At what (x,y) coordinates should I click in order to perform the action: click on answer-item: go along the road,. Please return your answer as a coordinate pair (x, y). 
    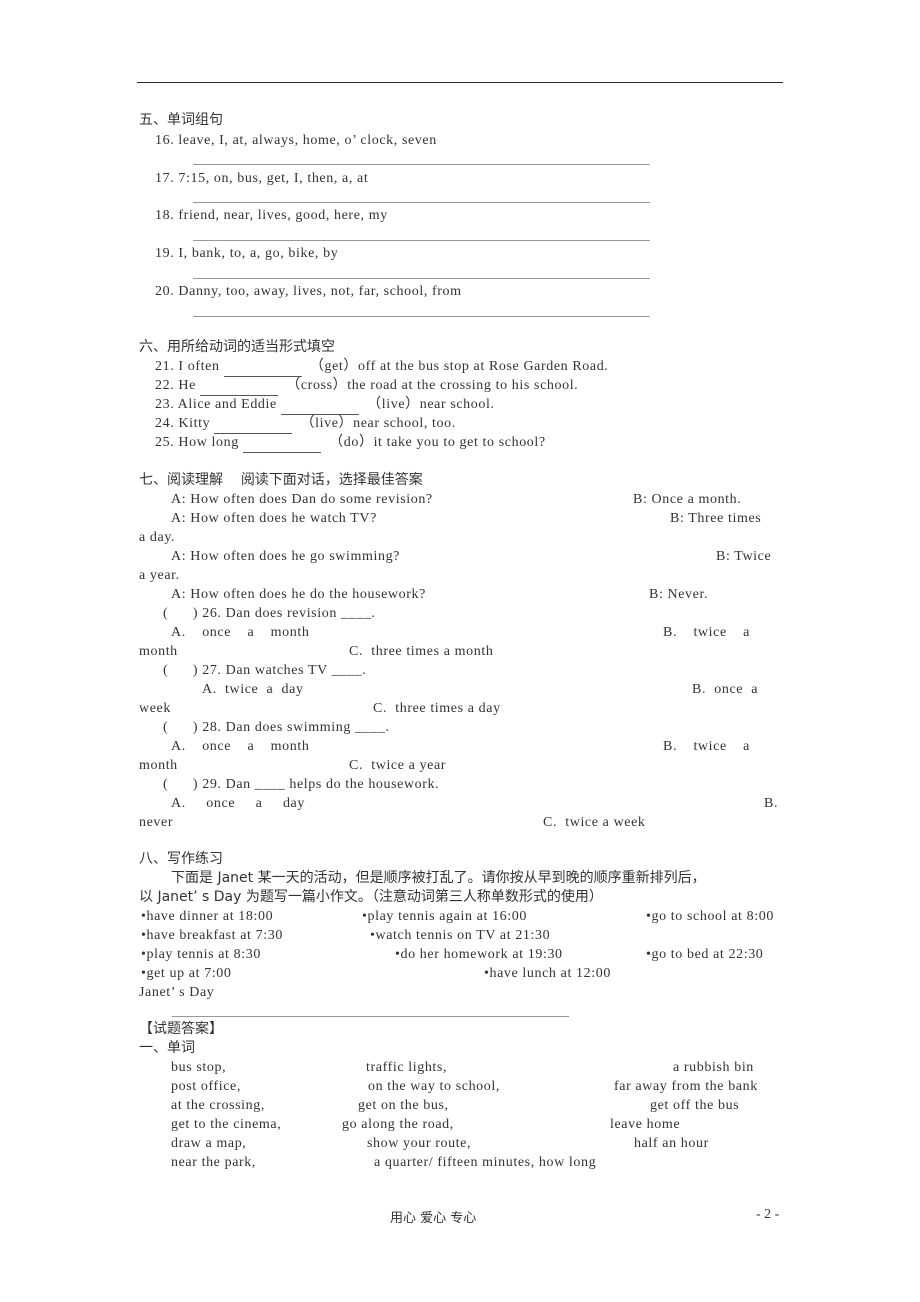
    Looking at the image, I should click on (398, 1124).